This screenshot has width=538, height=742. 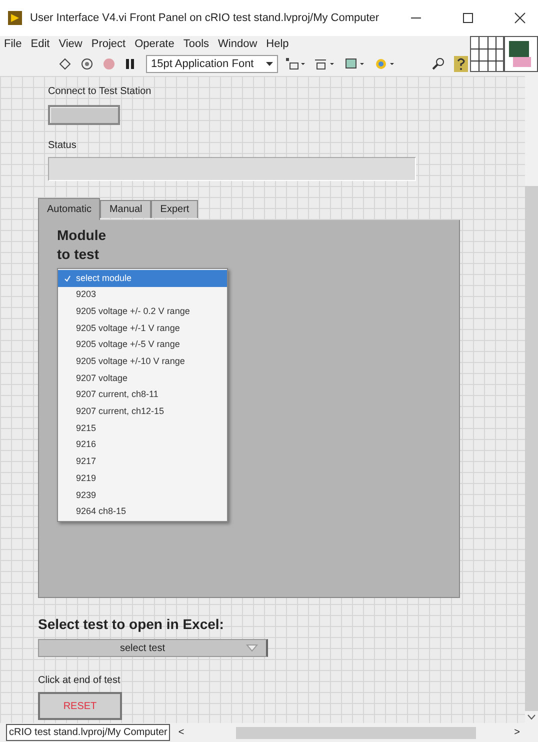 I want to click on field-label: Connect to Test Station, so click(x=100, y=92).